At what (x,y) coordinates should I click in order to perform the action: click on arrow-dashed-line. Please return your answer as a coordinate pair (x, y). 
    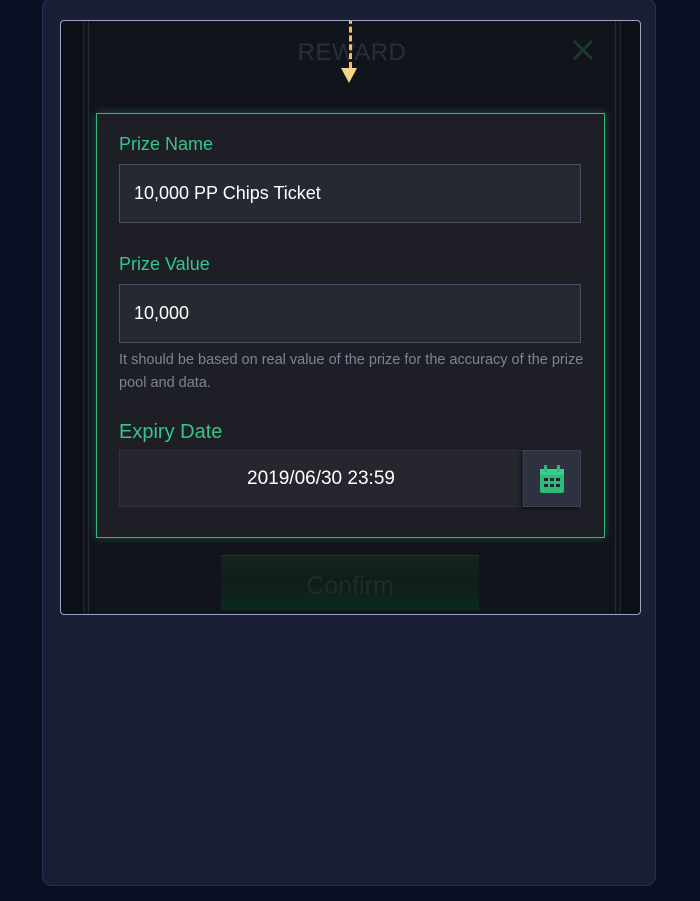
    Looking at the image, I should click on (351, 44).